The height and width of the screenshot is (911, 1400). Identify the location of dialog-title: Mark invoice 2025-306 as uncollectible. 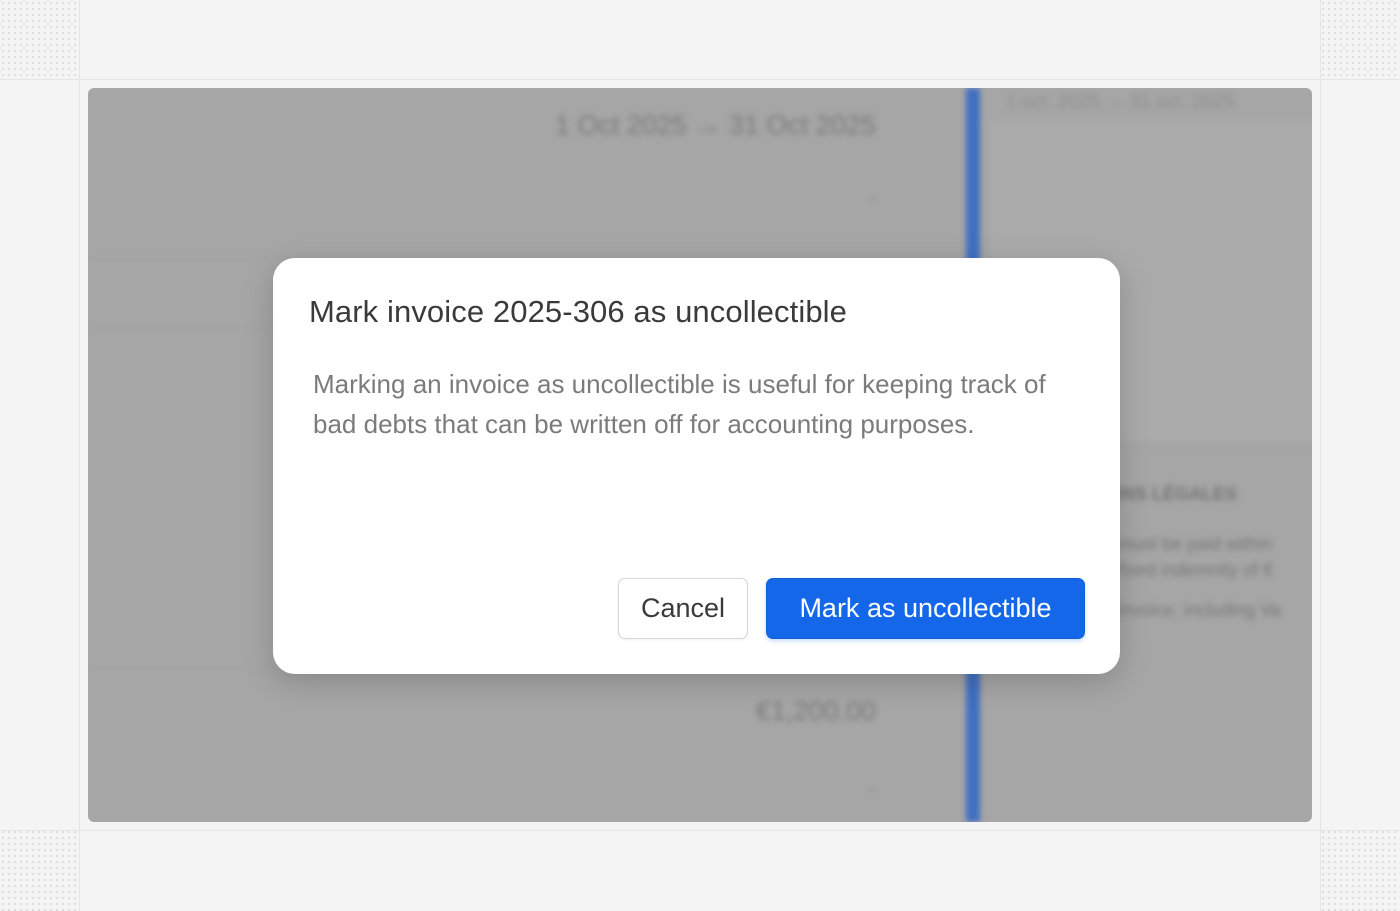
(578, 311).